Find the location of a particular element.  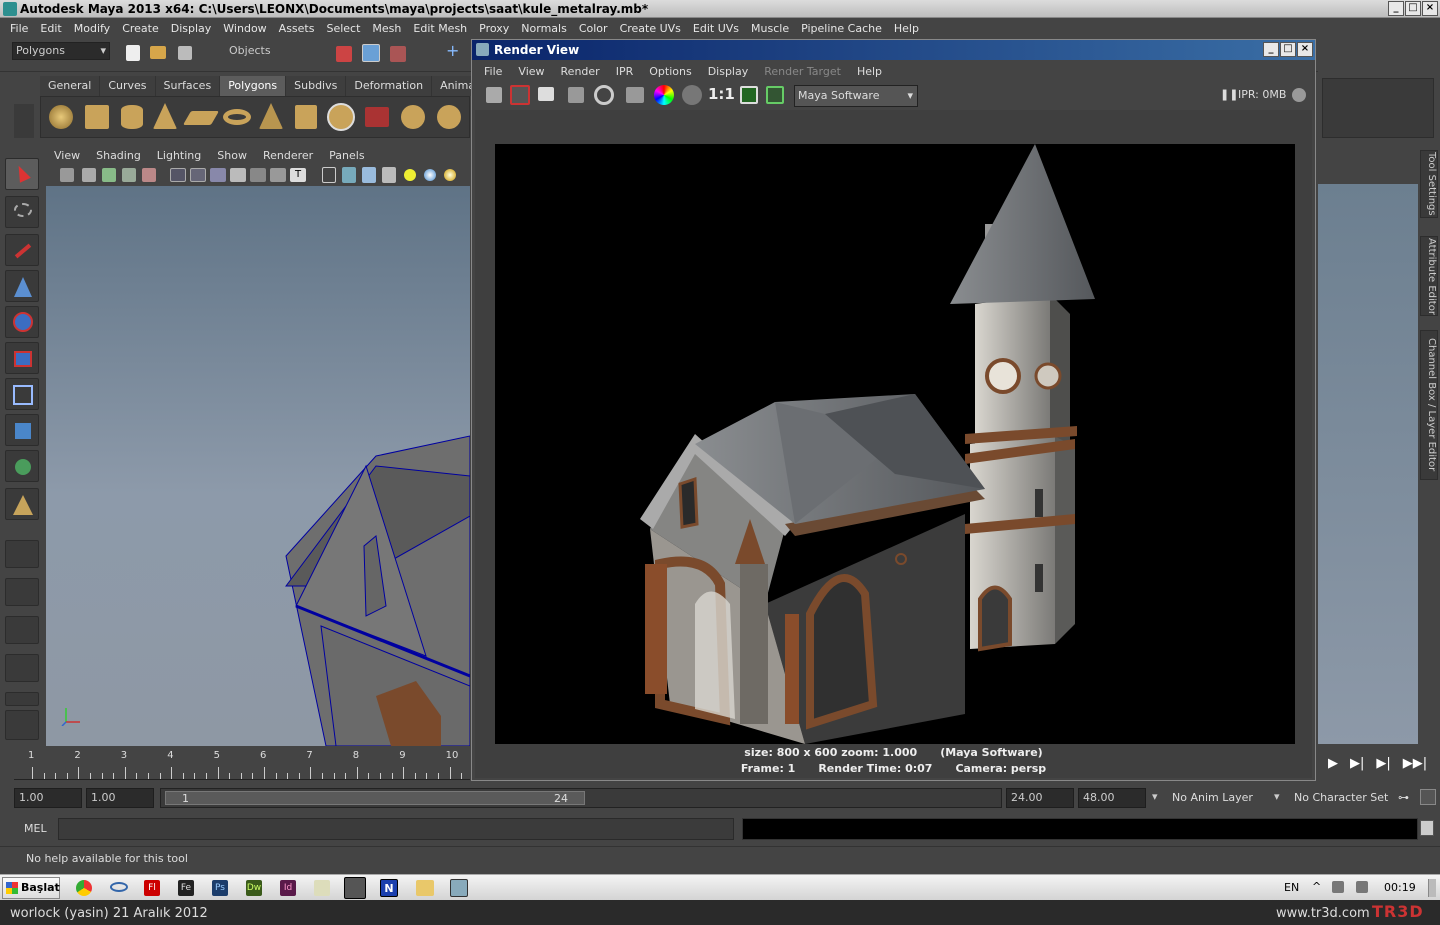

tab-surfaces: Surfaces is located at coordinates (188, 86).